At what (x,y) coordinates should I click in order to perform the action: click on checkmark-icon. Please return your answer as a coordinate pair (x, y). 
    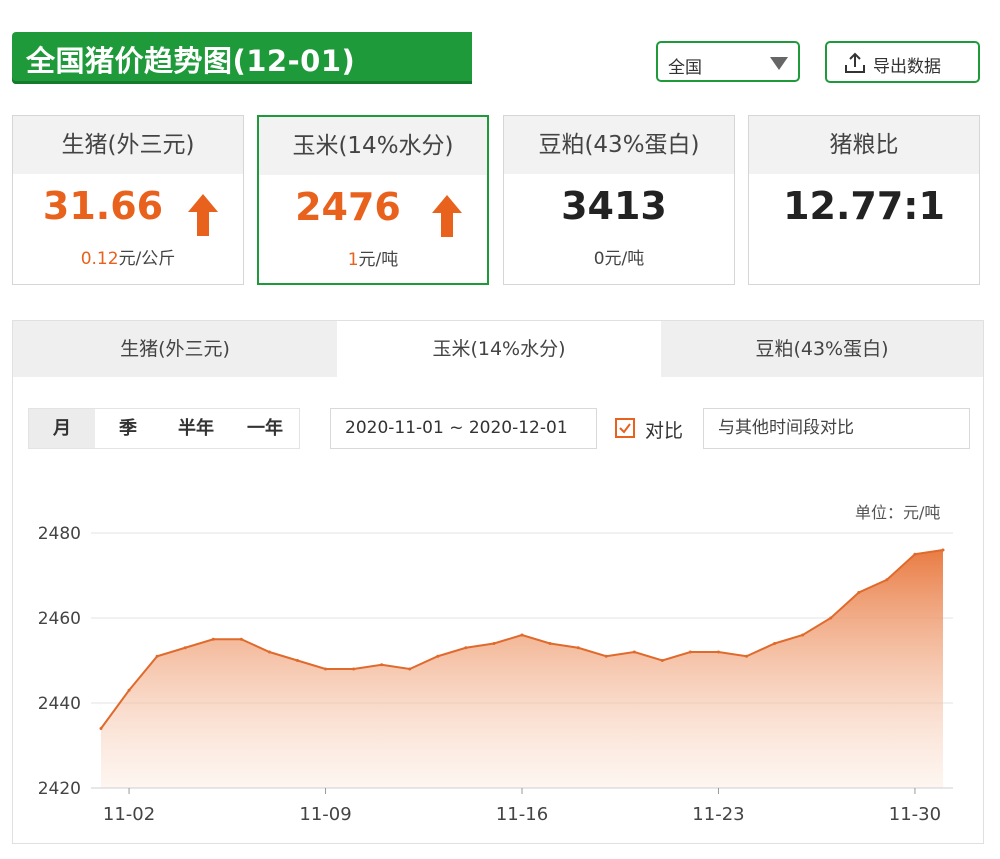
    Looking at the image, I should click on (625, 428).